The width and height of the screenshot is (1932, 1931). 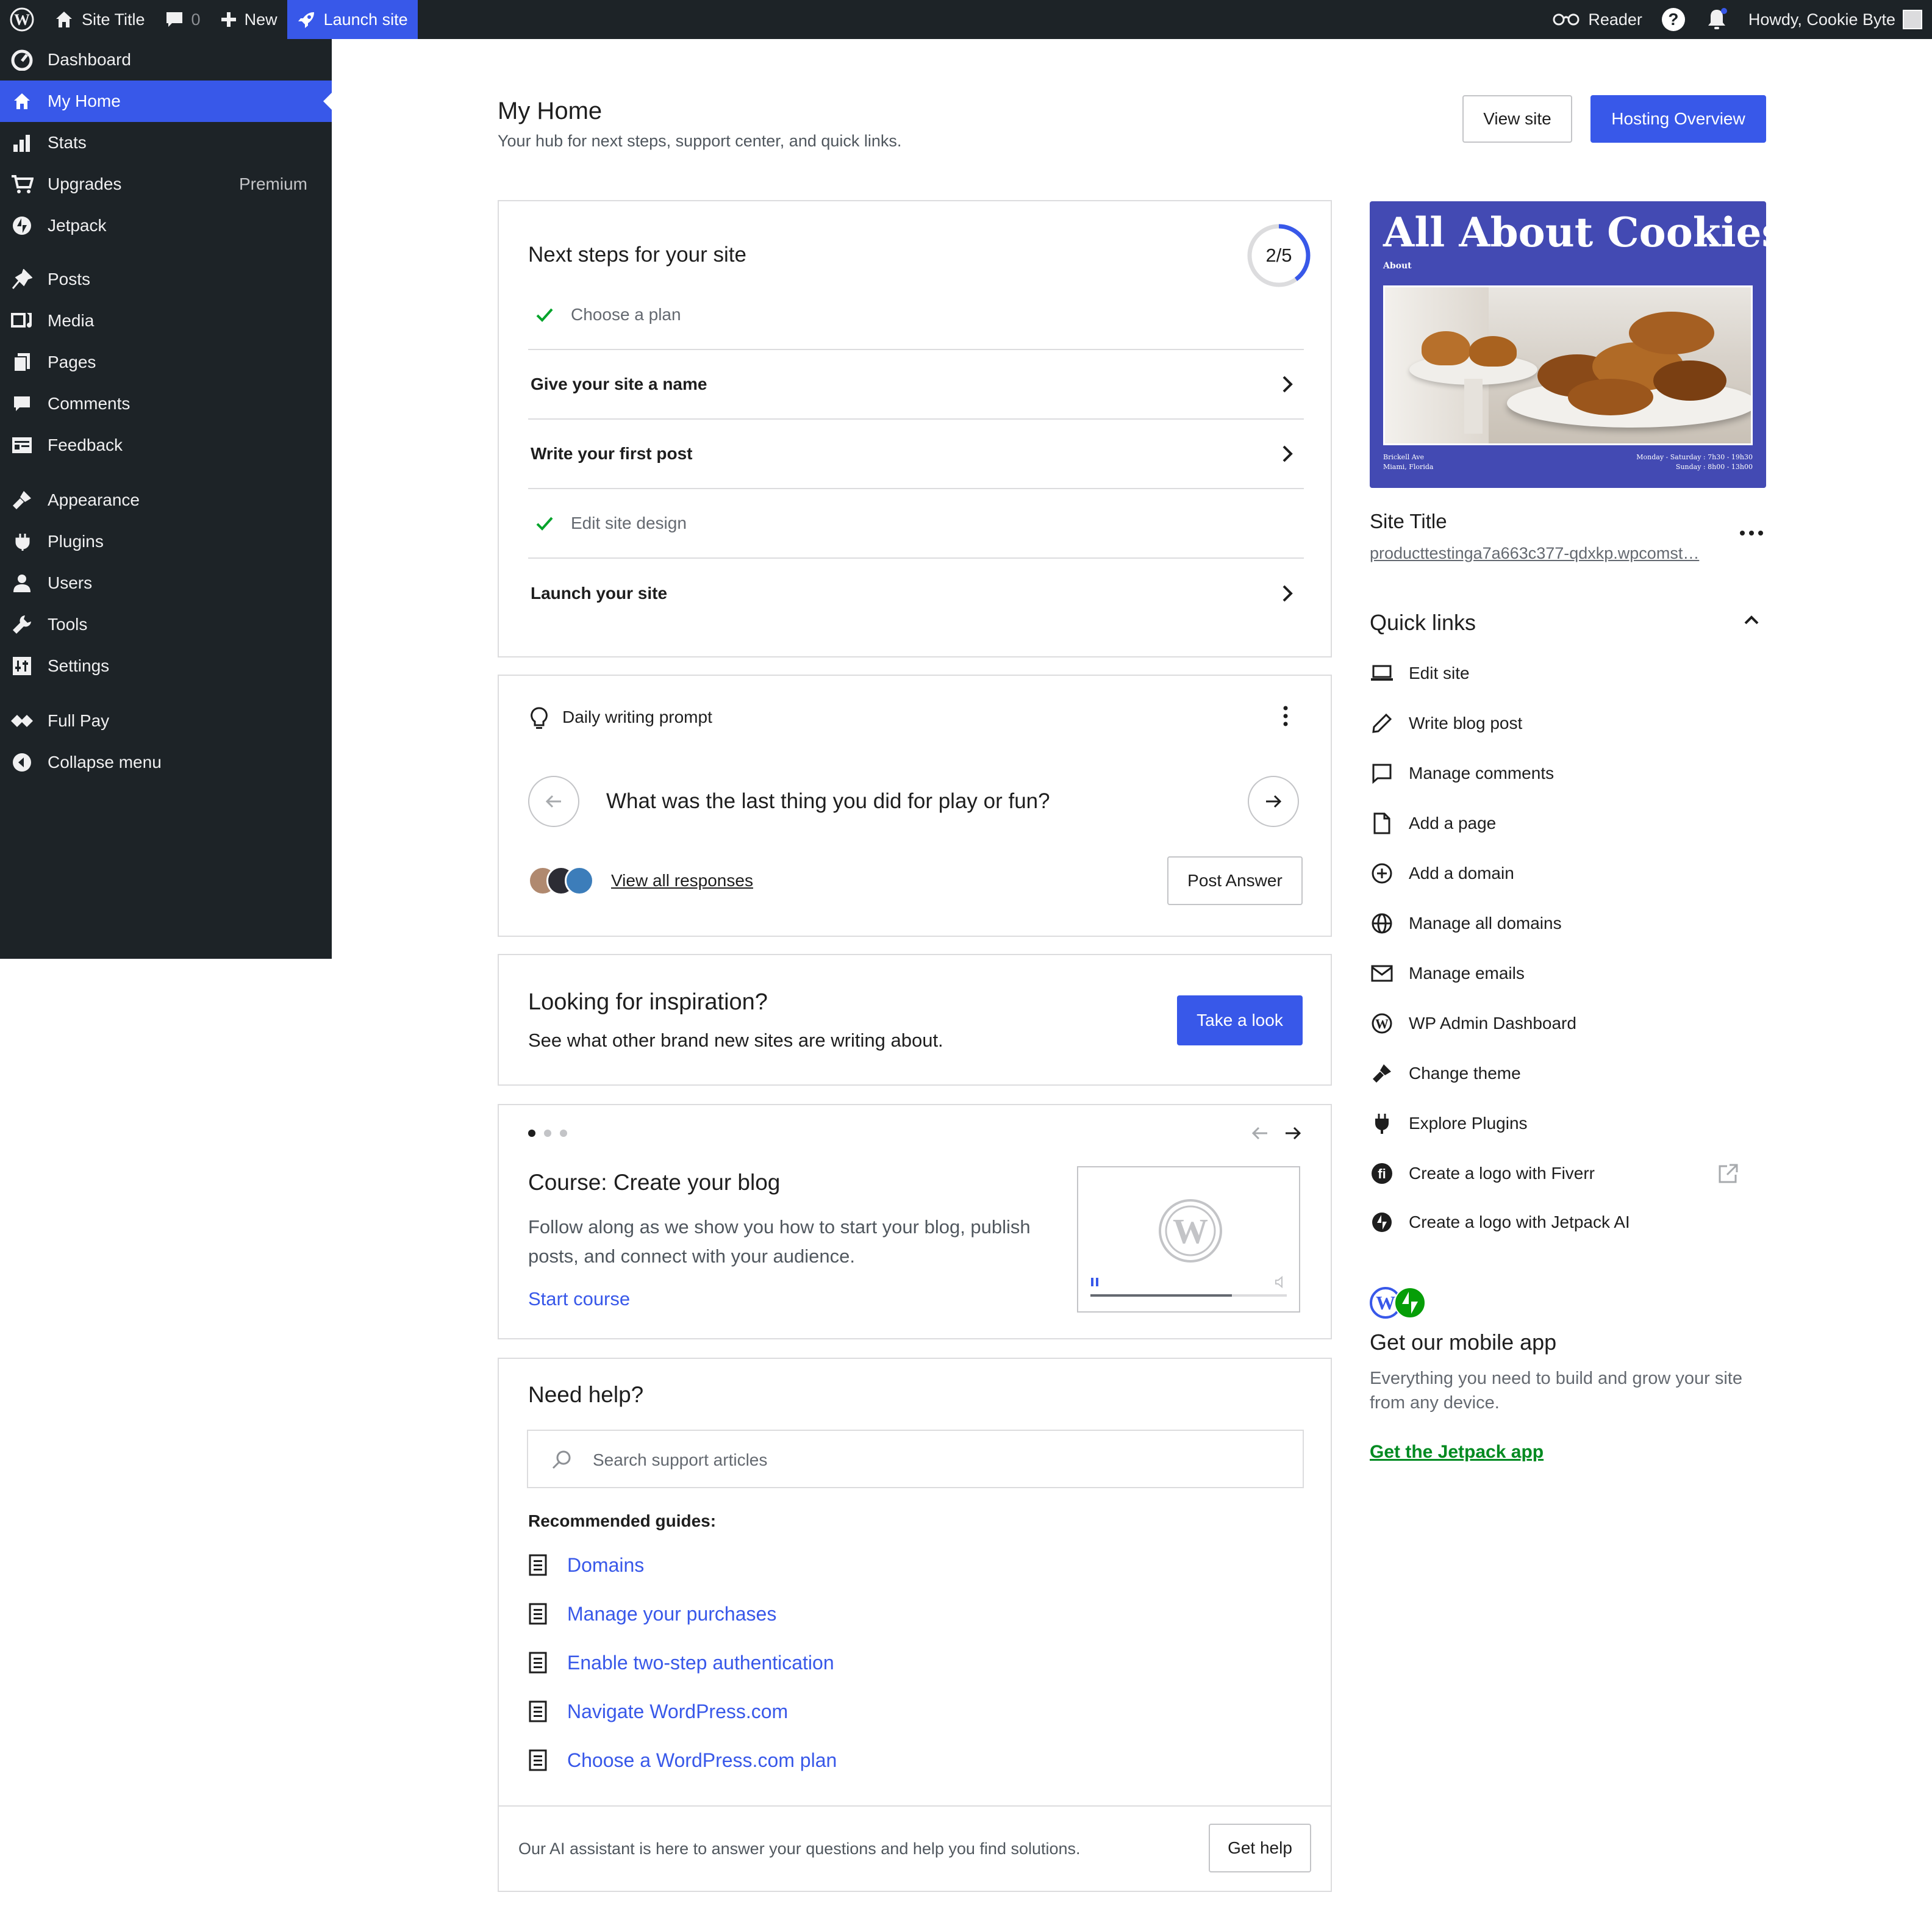 I want to click on wordpress-logo-button: W, so click(x=22, y=19).